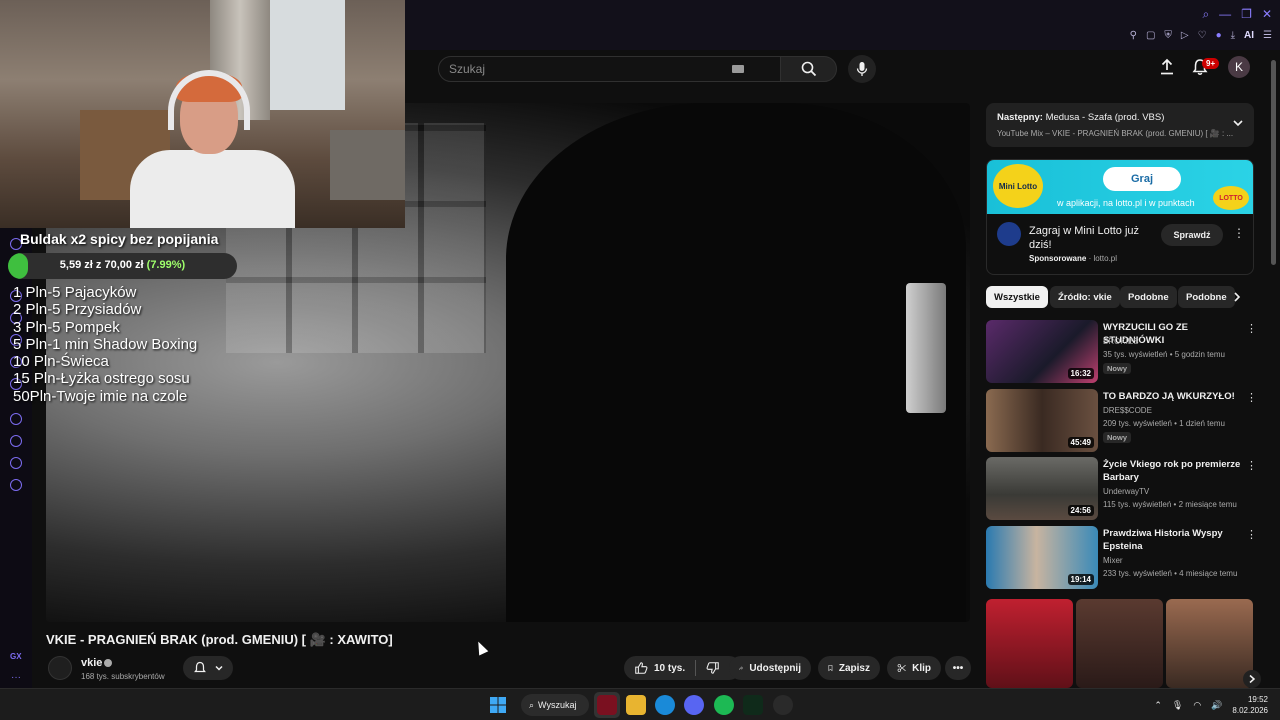  I want to click on avatar: K, so click(1239, 67).